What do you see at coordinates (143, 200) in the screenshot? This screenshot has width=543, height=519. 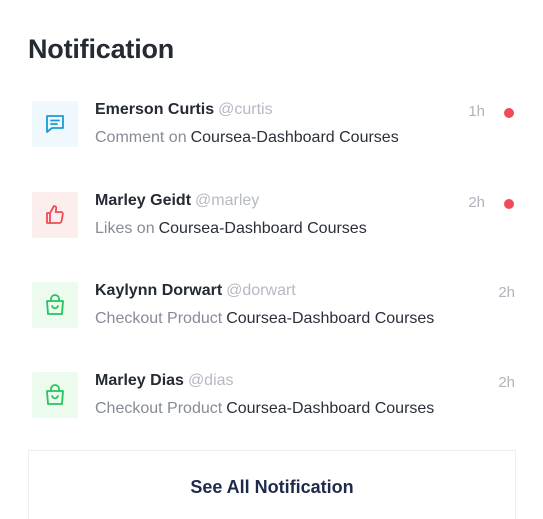 I see `notification-user-name: Marley Geidt` at bounding box center [143, 200].